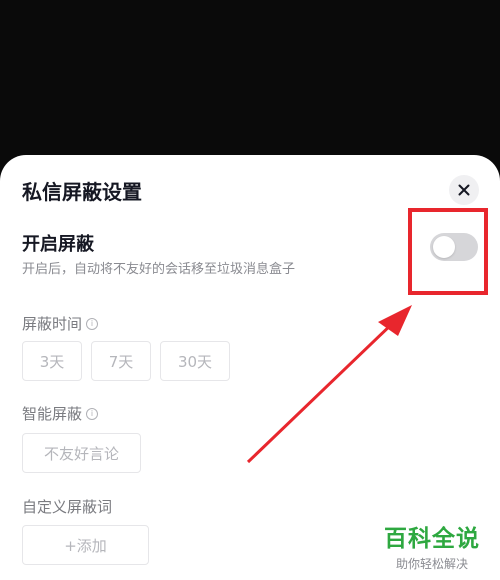 This screenshot has width=500, height=580. What do you see at coordinates (52, 324) in the screenshot?
I see `duration-label: 屏蔽时间` at bounding box center [52, 324].